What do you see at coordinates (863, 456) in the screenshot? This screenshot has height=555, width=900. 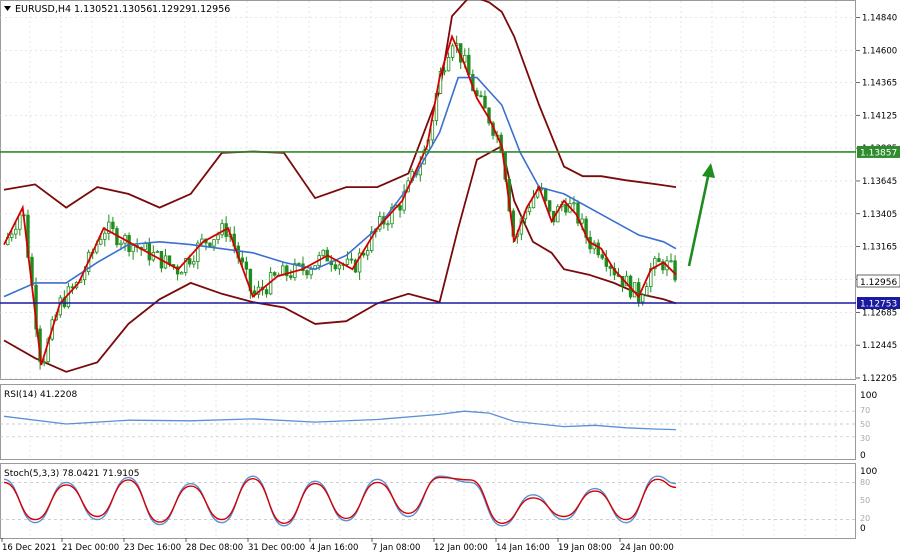 I see `rsi-axis-0: 0` at bounding box center [863, 456].